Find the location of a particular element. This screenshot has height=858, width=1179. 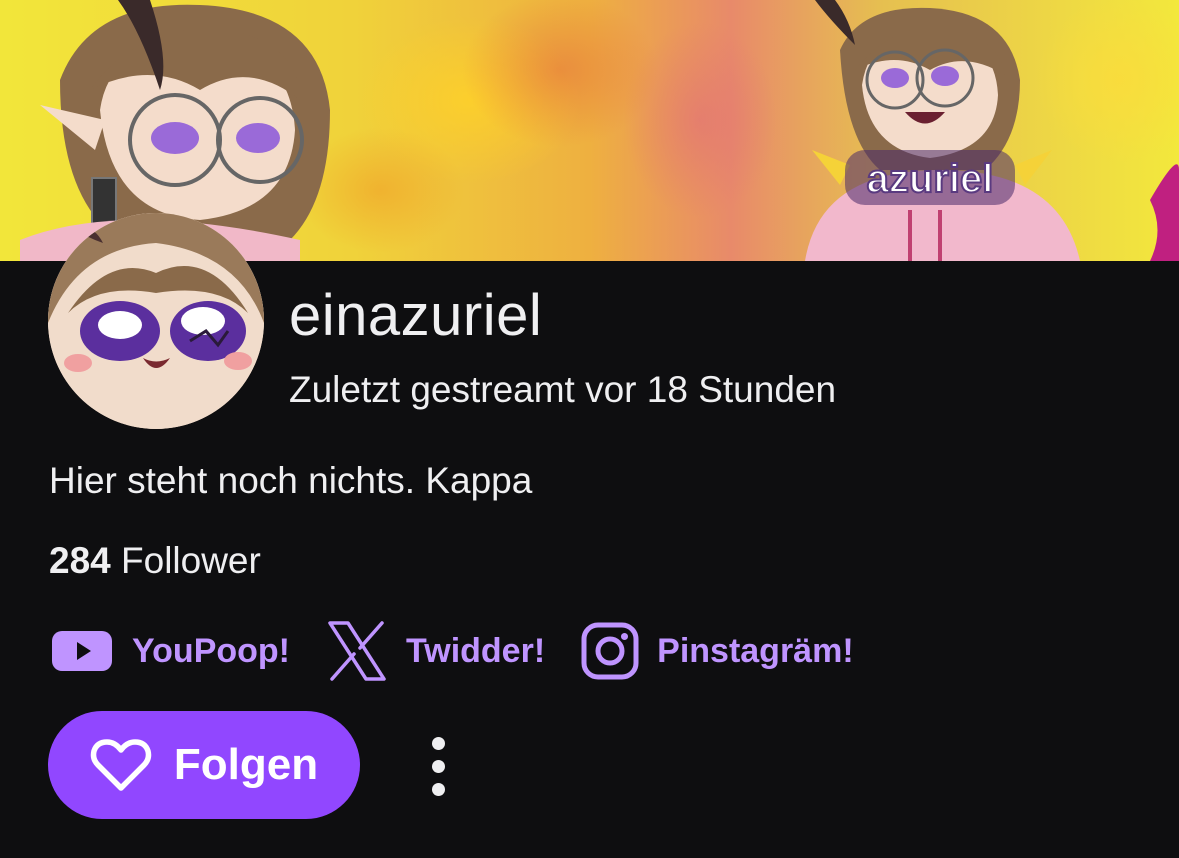

banner-right-character is located at coordinates (992, 130).